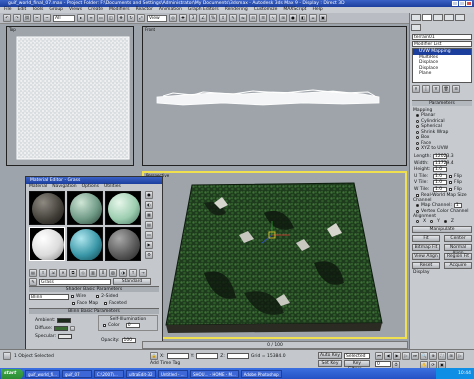 This screenshot has height=379, width=474. Describe the element at coordinates (442, 229) in the screenshot. I see `manipulate-button: Manipulate` at that location.